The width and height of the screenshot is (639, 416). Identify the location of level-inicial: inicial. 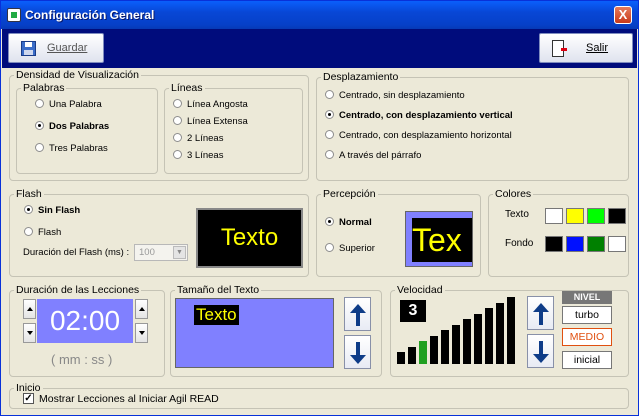
(587, 360).